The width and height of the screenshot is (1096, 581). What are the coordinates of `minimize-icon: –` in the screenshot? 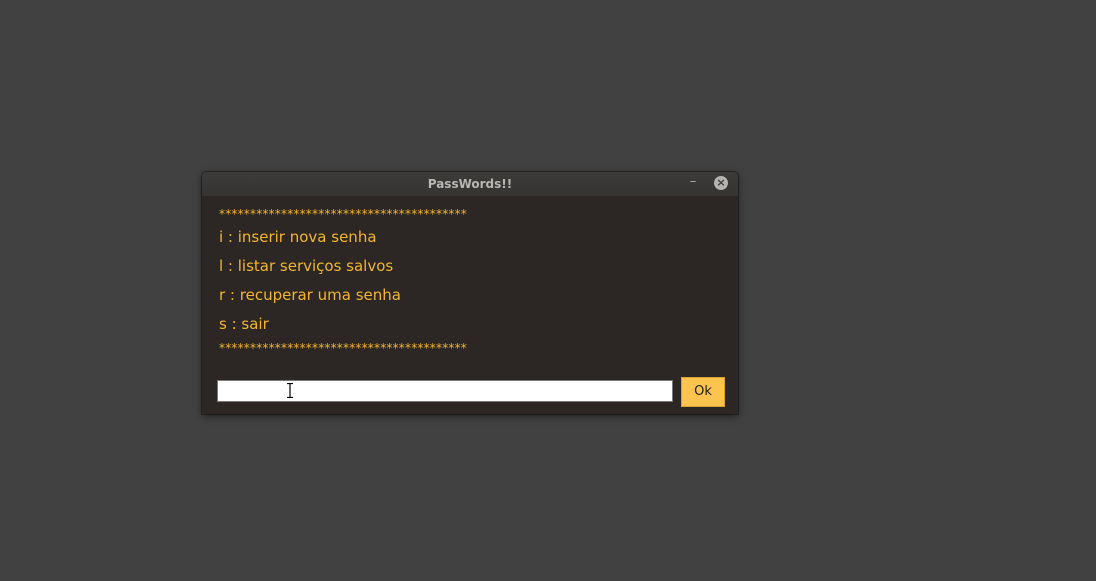 It's located at (693, 183).